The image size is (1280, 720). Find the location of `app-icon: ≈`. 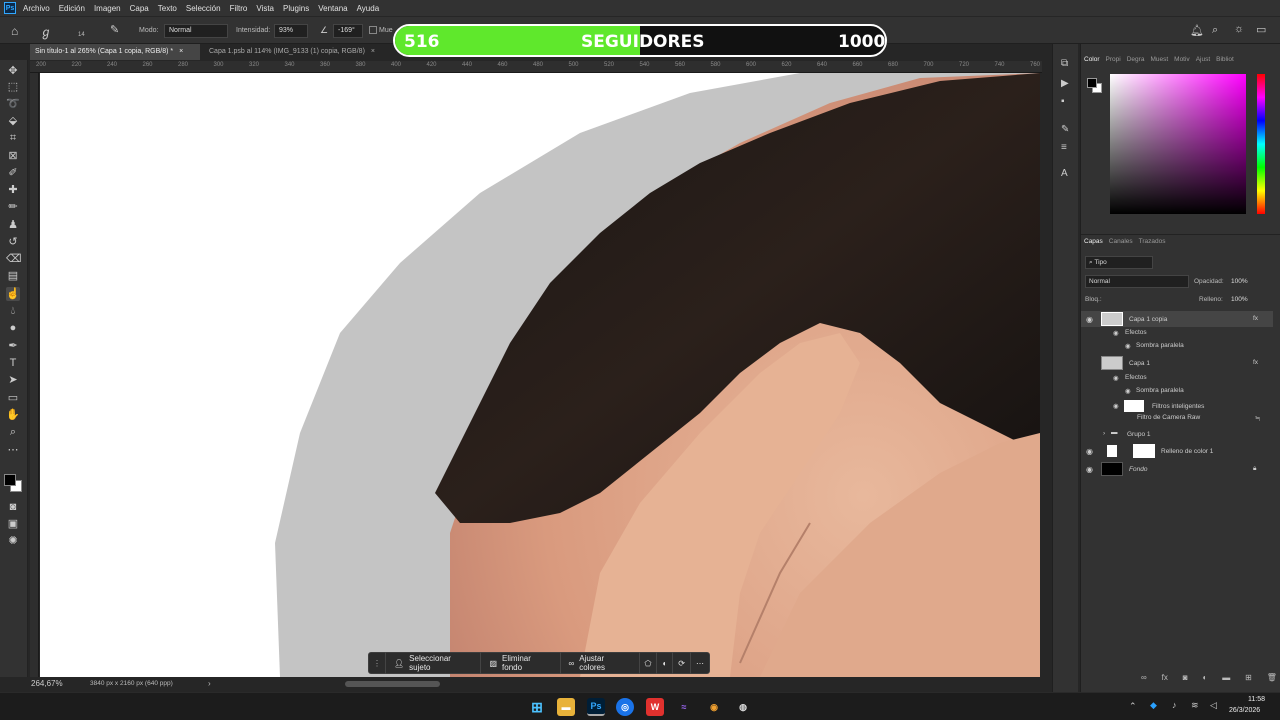

app-icon: ≈ is located at coordinates (684, 707).